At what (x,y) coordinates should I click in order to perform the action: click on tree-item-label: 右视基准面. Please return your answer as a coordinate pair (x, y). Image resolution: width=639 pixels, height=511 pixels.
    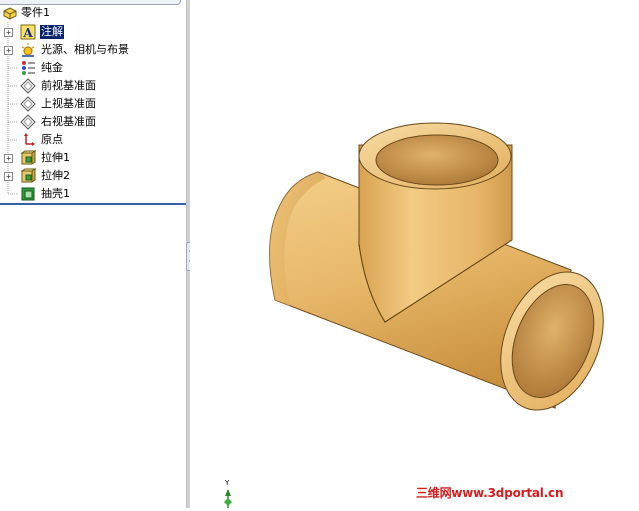
    Looking at the image, I should click on (68, 121).